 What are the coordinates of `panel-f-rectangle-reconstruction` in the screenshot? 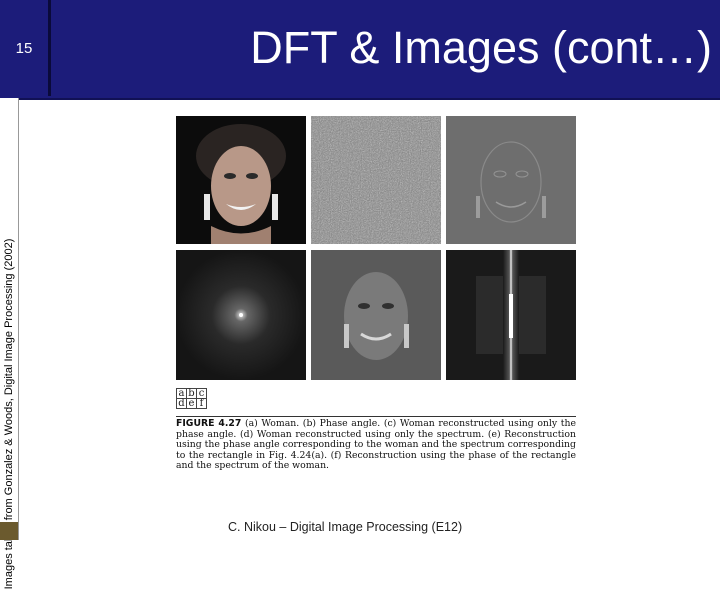 It's located at (511, 315).